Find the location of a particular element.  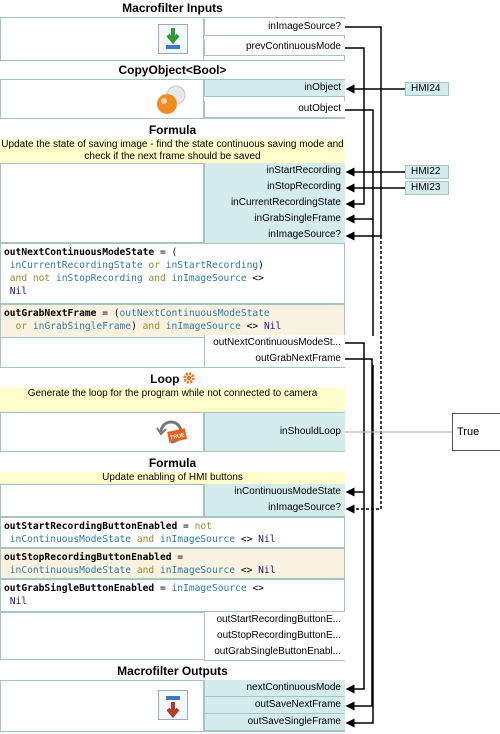

wire-grabsingleframe is located at coordinates (360, 471).